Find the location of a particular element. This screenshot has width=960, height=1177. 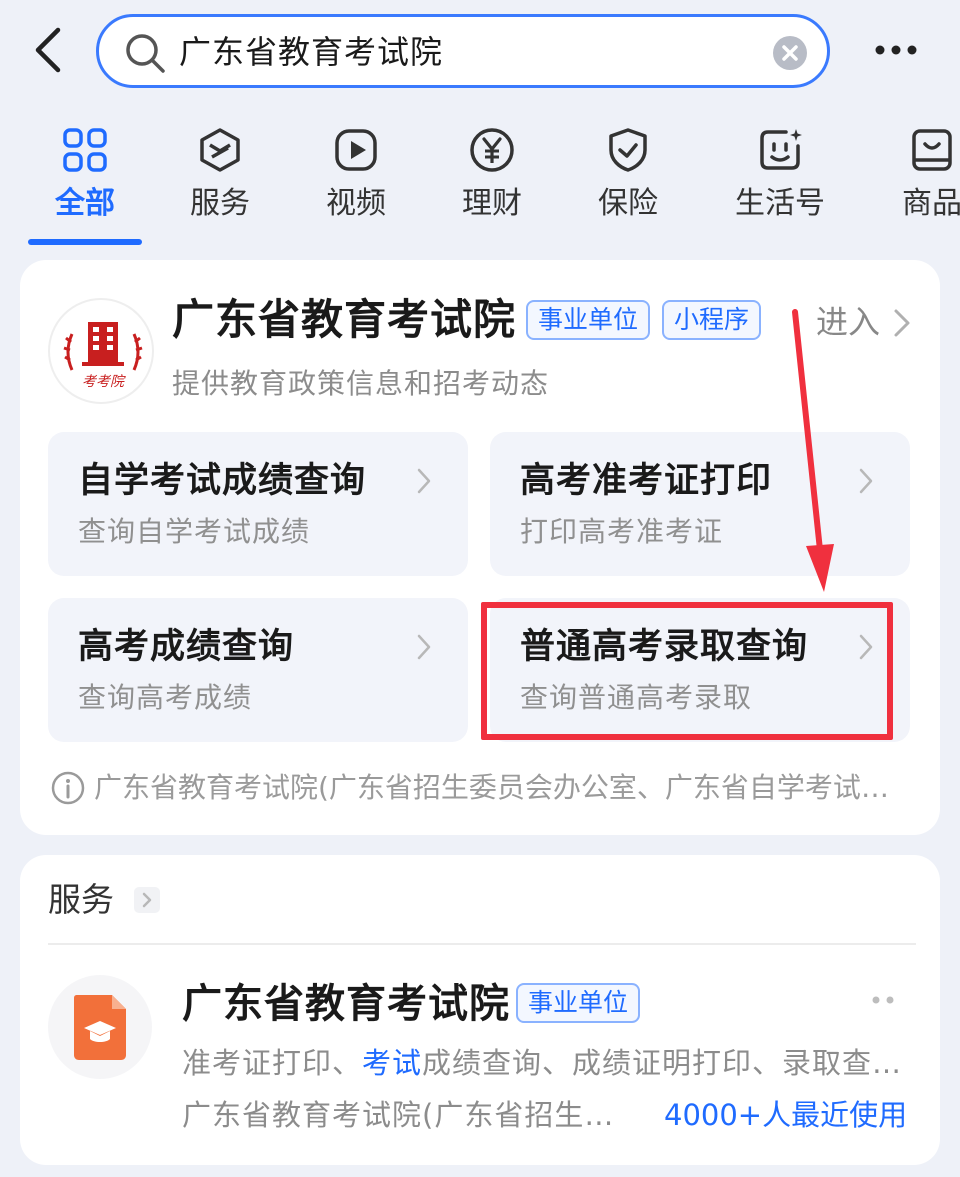

section-title: 服务 is located at coordinates (81, 900).